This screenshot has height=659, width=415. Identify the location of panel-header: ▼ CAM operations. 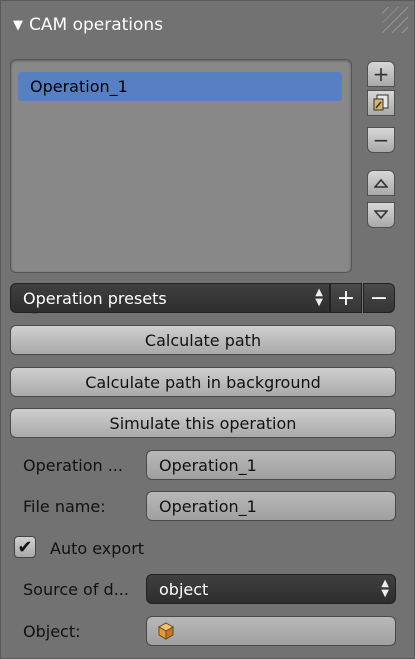
(198, 25).